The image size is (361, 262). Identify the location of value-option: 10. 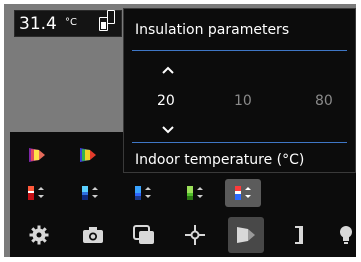
(243, 101).